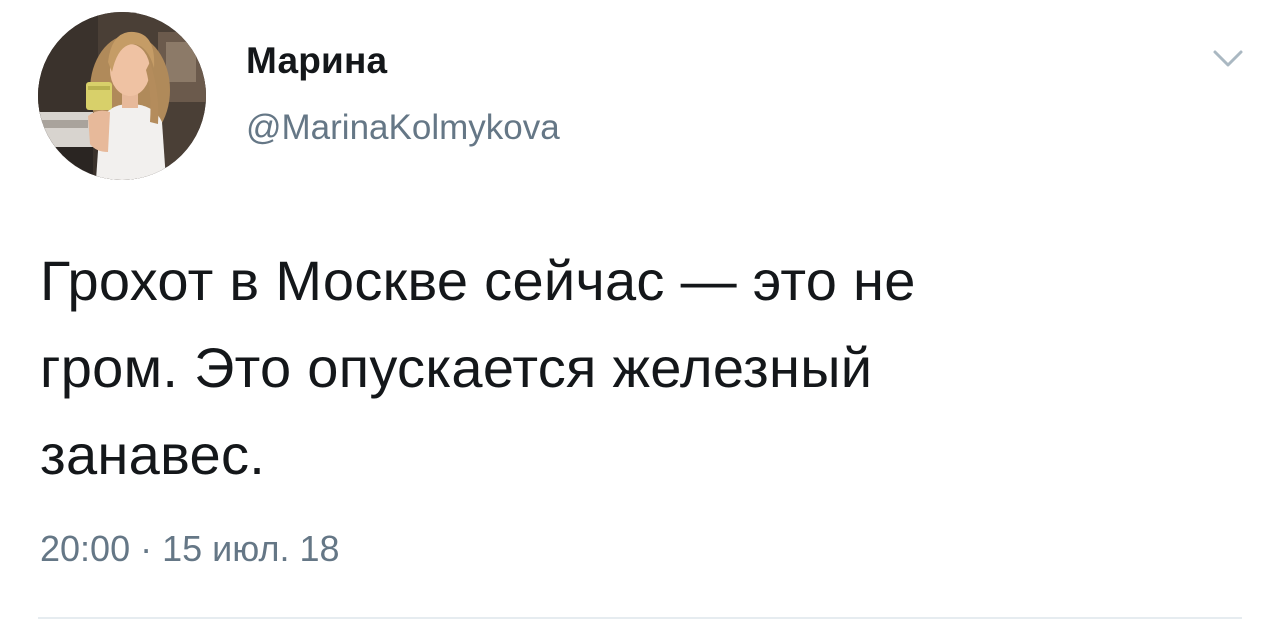 The height and width of the screenshot is (642, 1280). I want to click on tweet-time: 20:00, so click(85, 548).